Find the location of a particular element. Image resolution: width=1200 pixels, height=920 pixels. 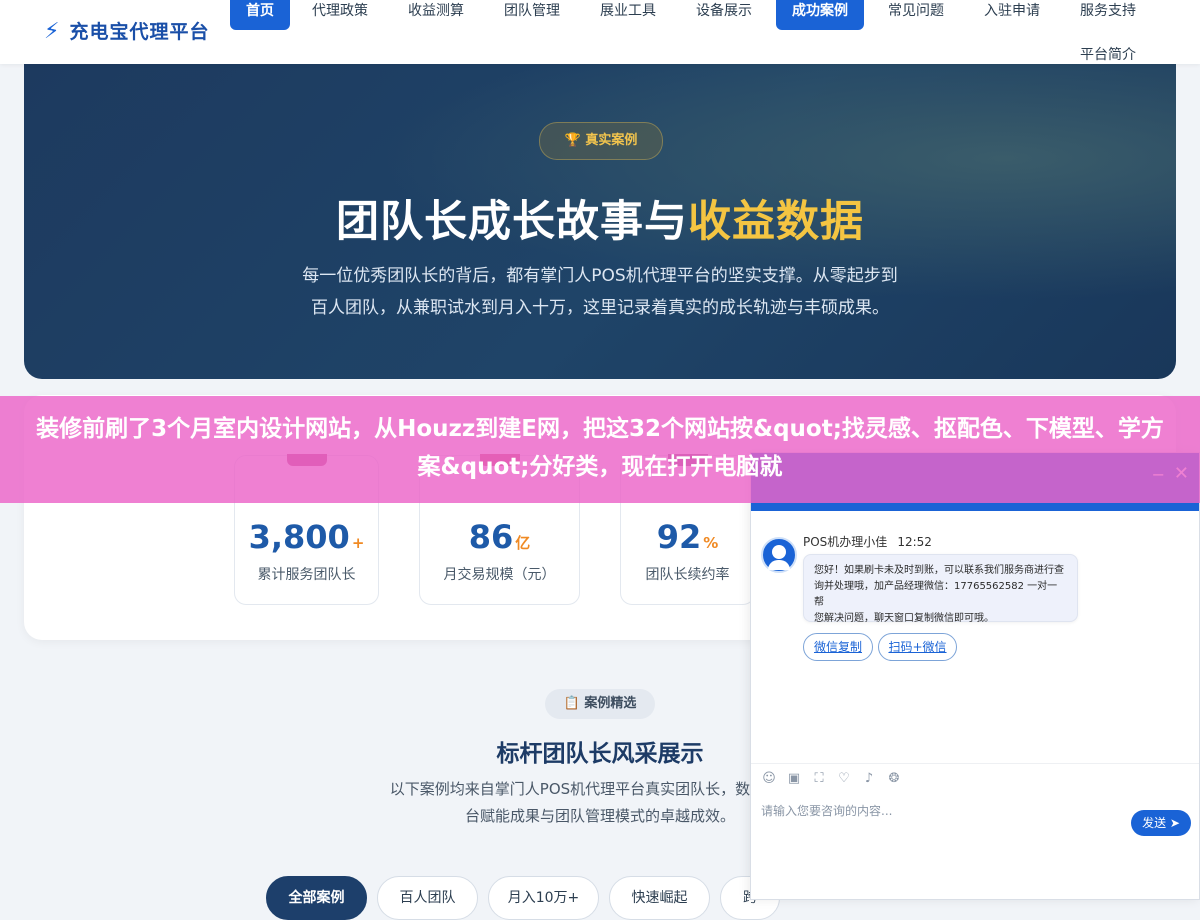

image-icon: ▣ is located at coordinates (794, 778).